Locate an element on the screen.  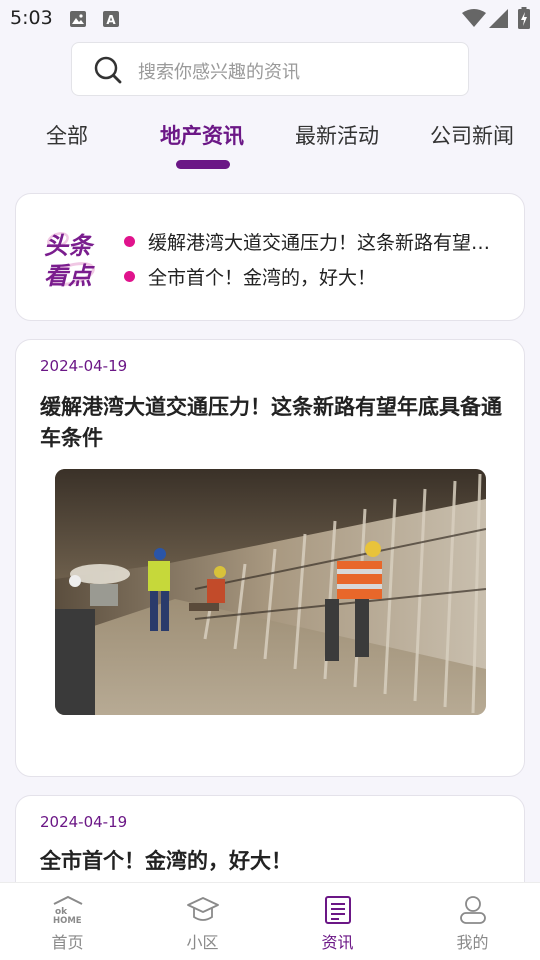
headline-logo: 头条 看点 is located at coordinates (83, 257).